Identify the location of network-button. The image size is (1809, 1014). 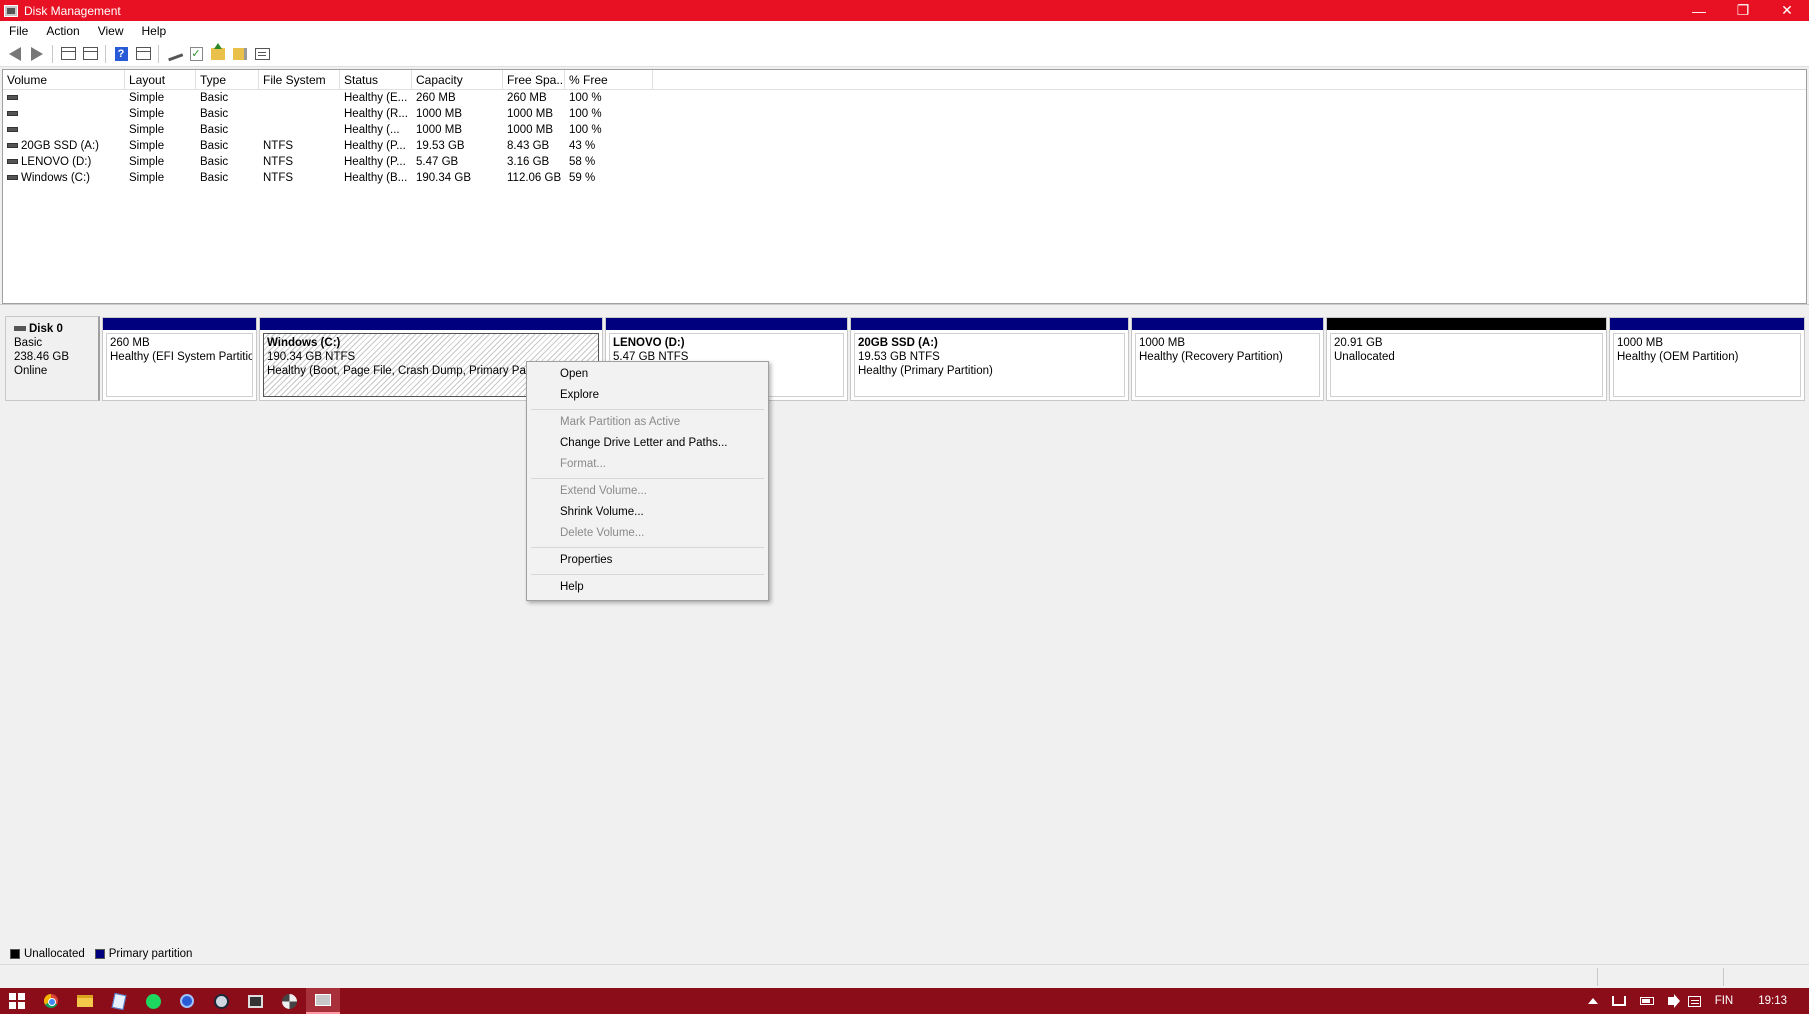
(1619, 1001).